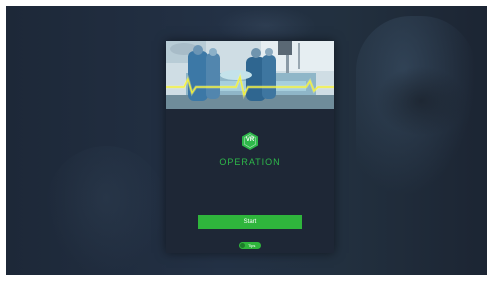  I want to click on operating-room-illustration, so click(250, 75).